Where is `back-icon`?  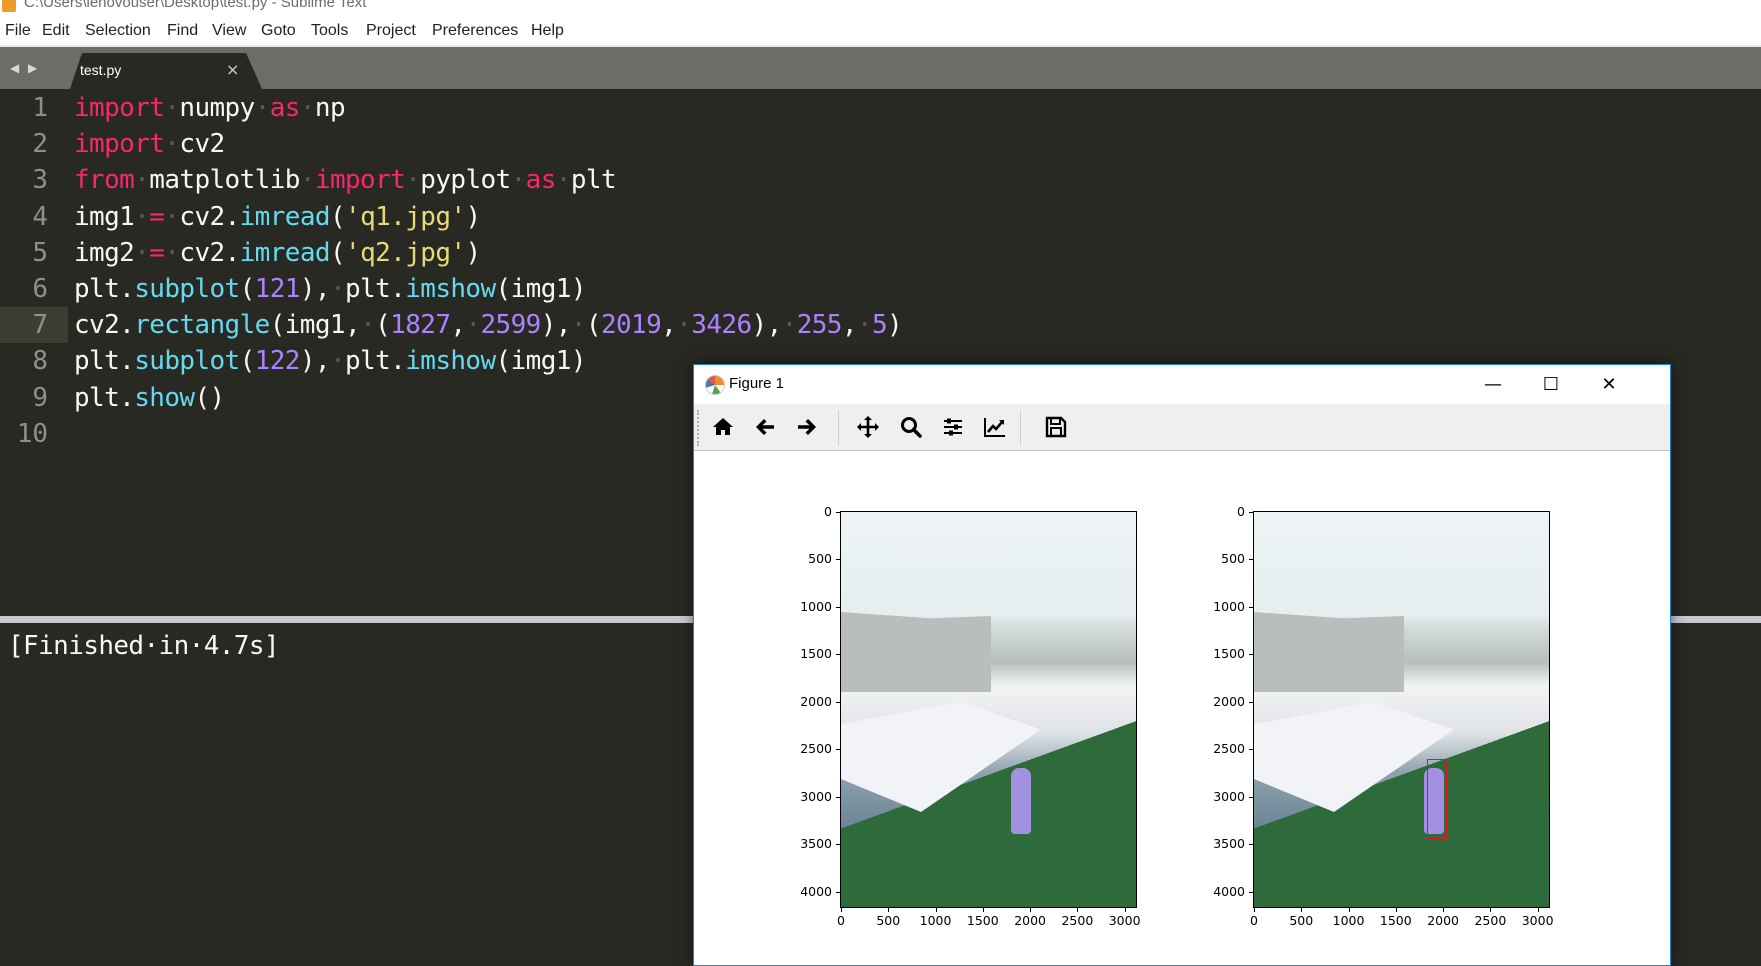
back-icon is located at coordinates (765, 427).